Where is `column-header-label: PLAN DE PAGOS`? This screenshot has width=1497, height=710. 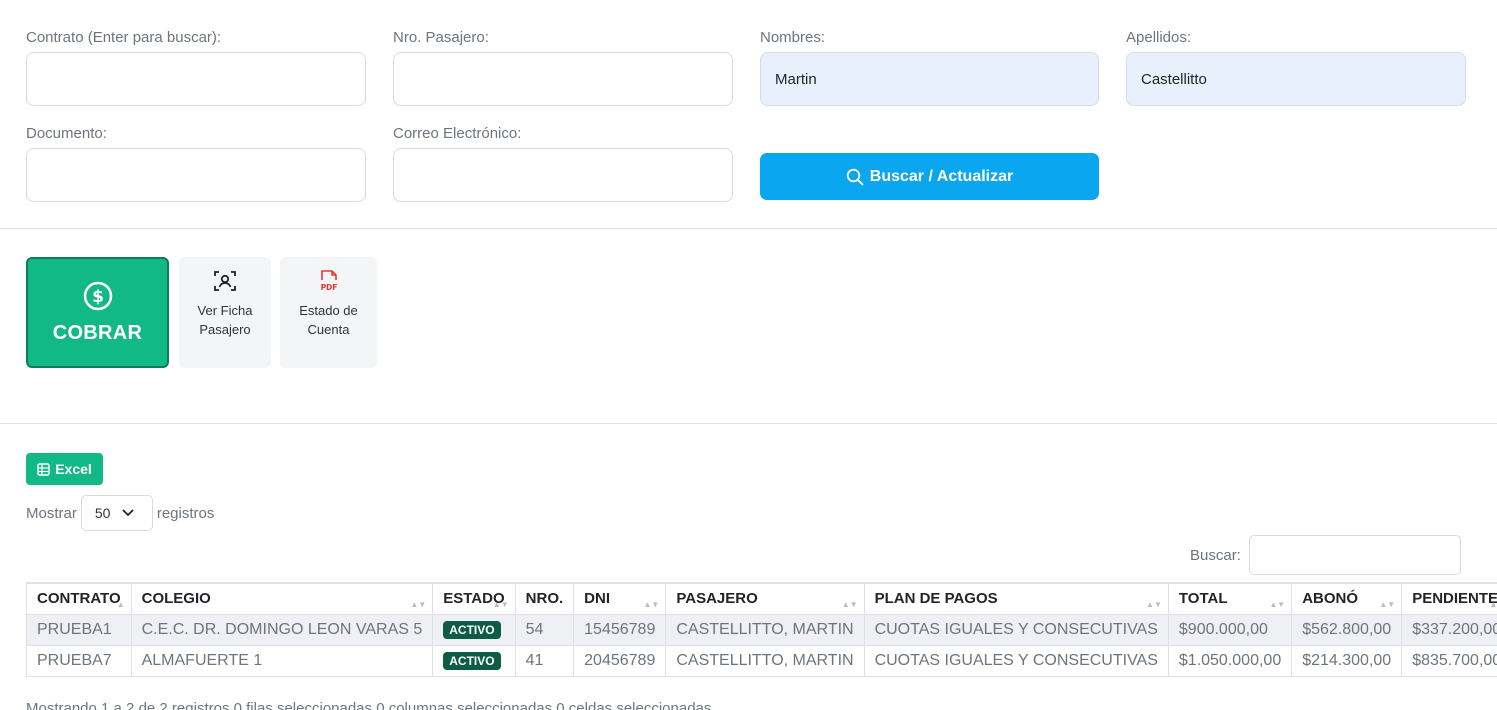
column-header-label: PLAN DE PAGOS is located at coordinates (936, 599).